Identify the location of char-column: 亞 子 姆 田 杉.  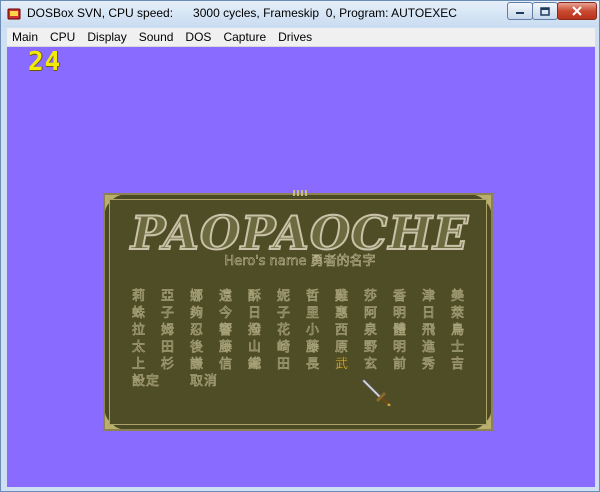
(171, 330).